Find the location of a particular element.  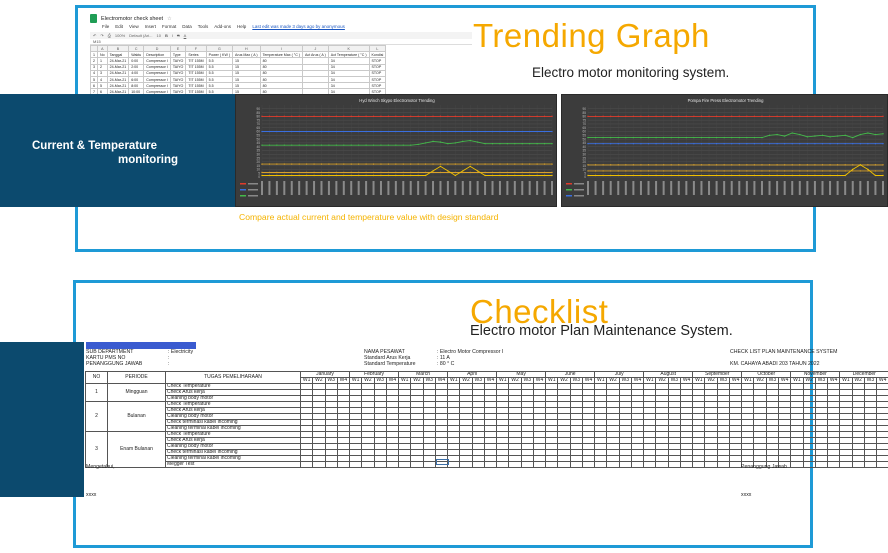

menu-insert: Insert is located at coordinates (150, 27).